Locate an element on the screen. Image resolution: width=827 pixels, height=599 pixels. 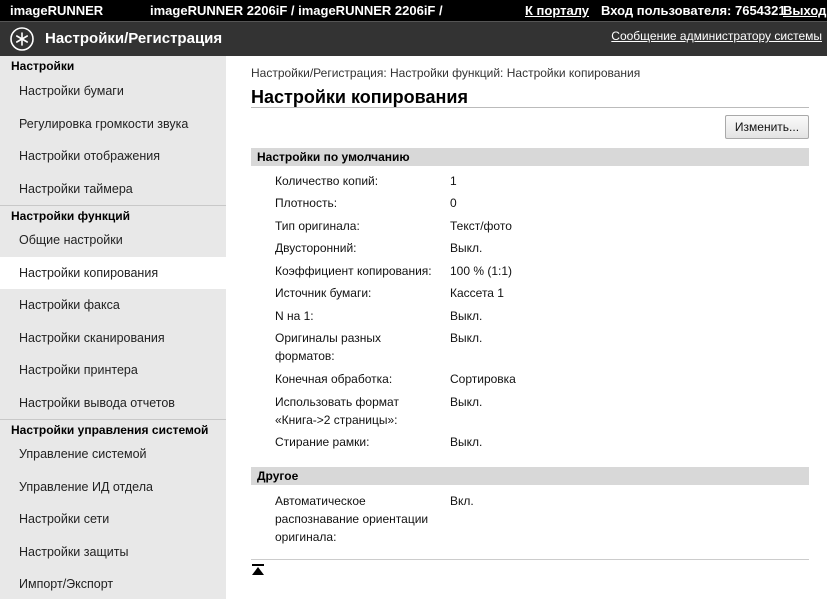
setting-value: Текст/фото is located at coordinates (481, 226).